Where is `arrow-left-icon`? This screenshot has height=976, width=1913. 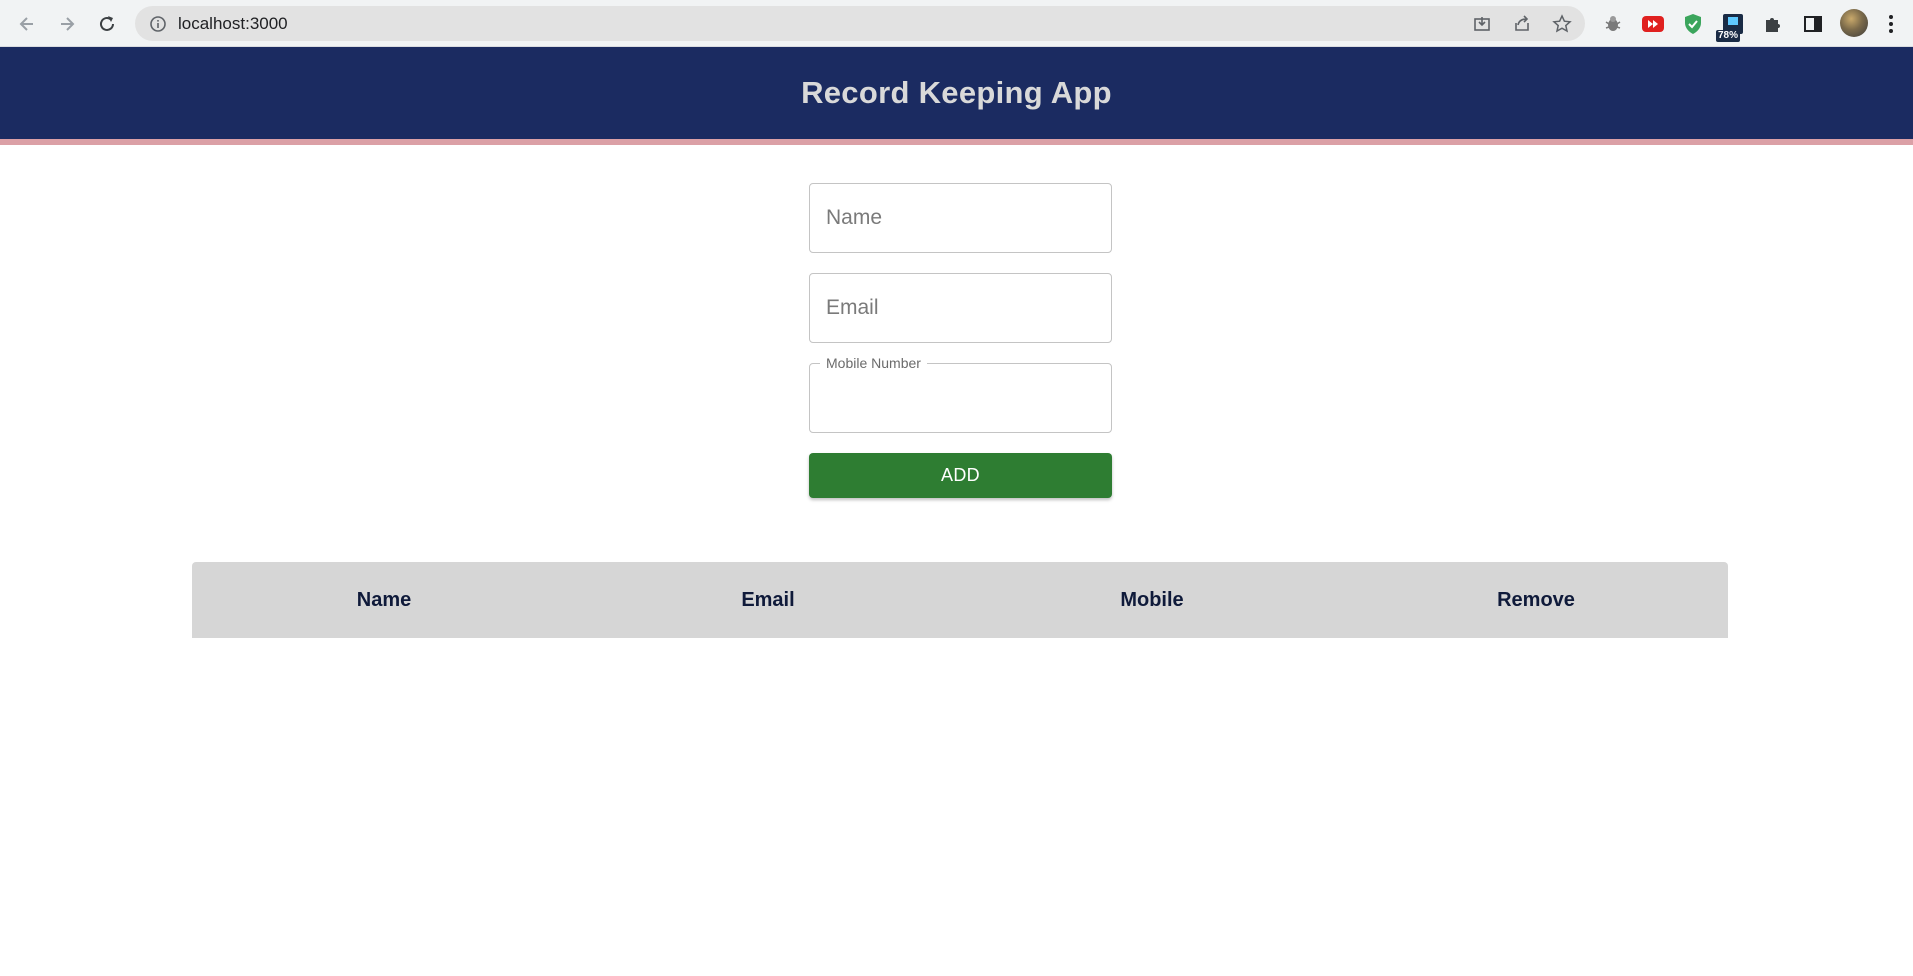
arrow-left-icon is located at coordinates (26, 24).